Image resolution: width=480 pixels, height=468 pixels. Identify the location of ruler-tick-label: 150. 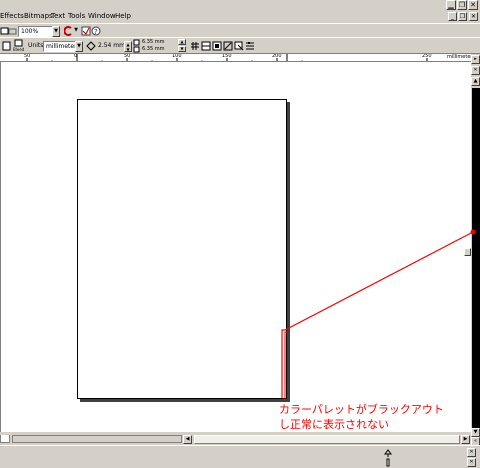
(227, 56).